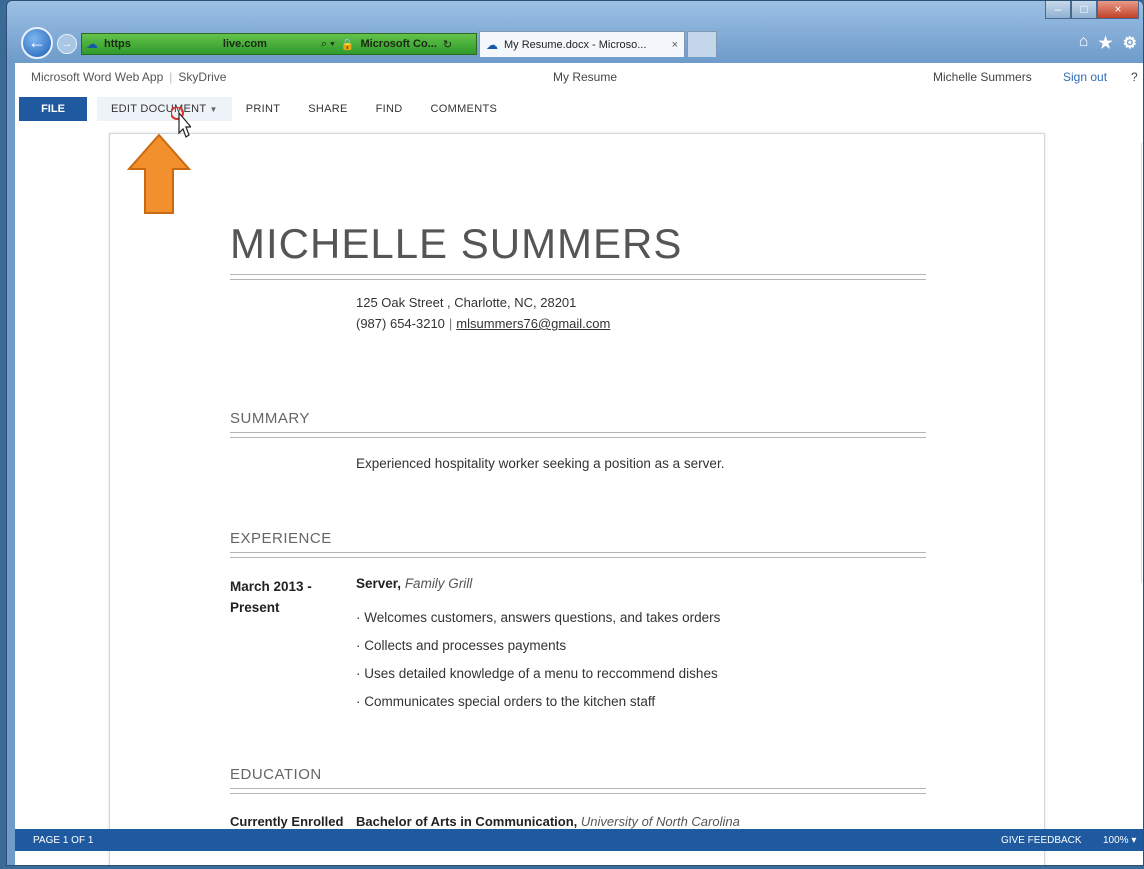 The image size is (1144, 869). What do you see at coordinates (263, 109) in the screenshot?
I see `tab-print: PRINT` at bounding box center [263, 109].